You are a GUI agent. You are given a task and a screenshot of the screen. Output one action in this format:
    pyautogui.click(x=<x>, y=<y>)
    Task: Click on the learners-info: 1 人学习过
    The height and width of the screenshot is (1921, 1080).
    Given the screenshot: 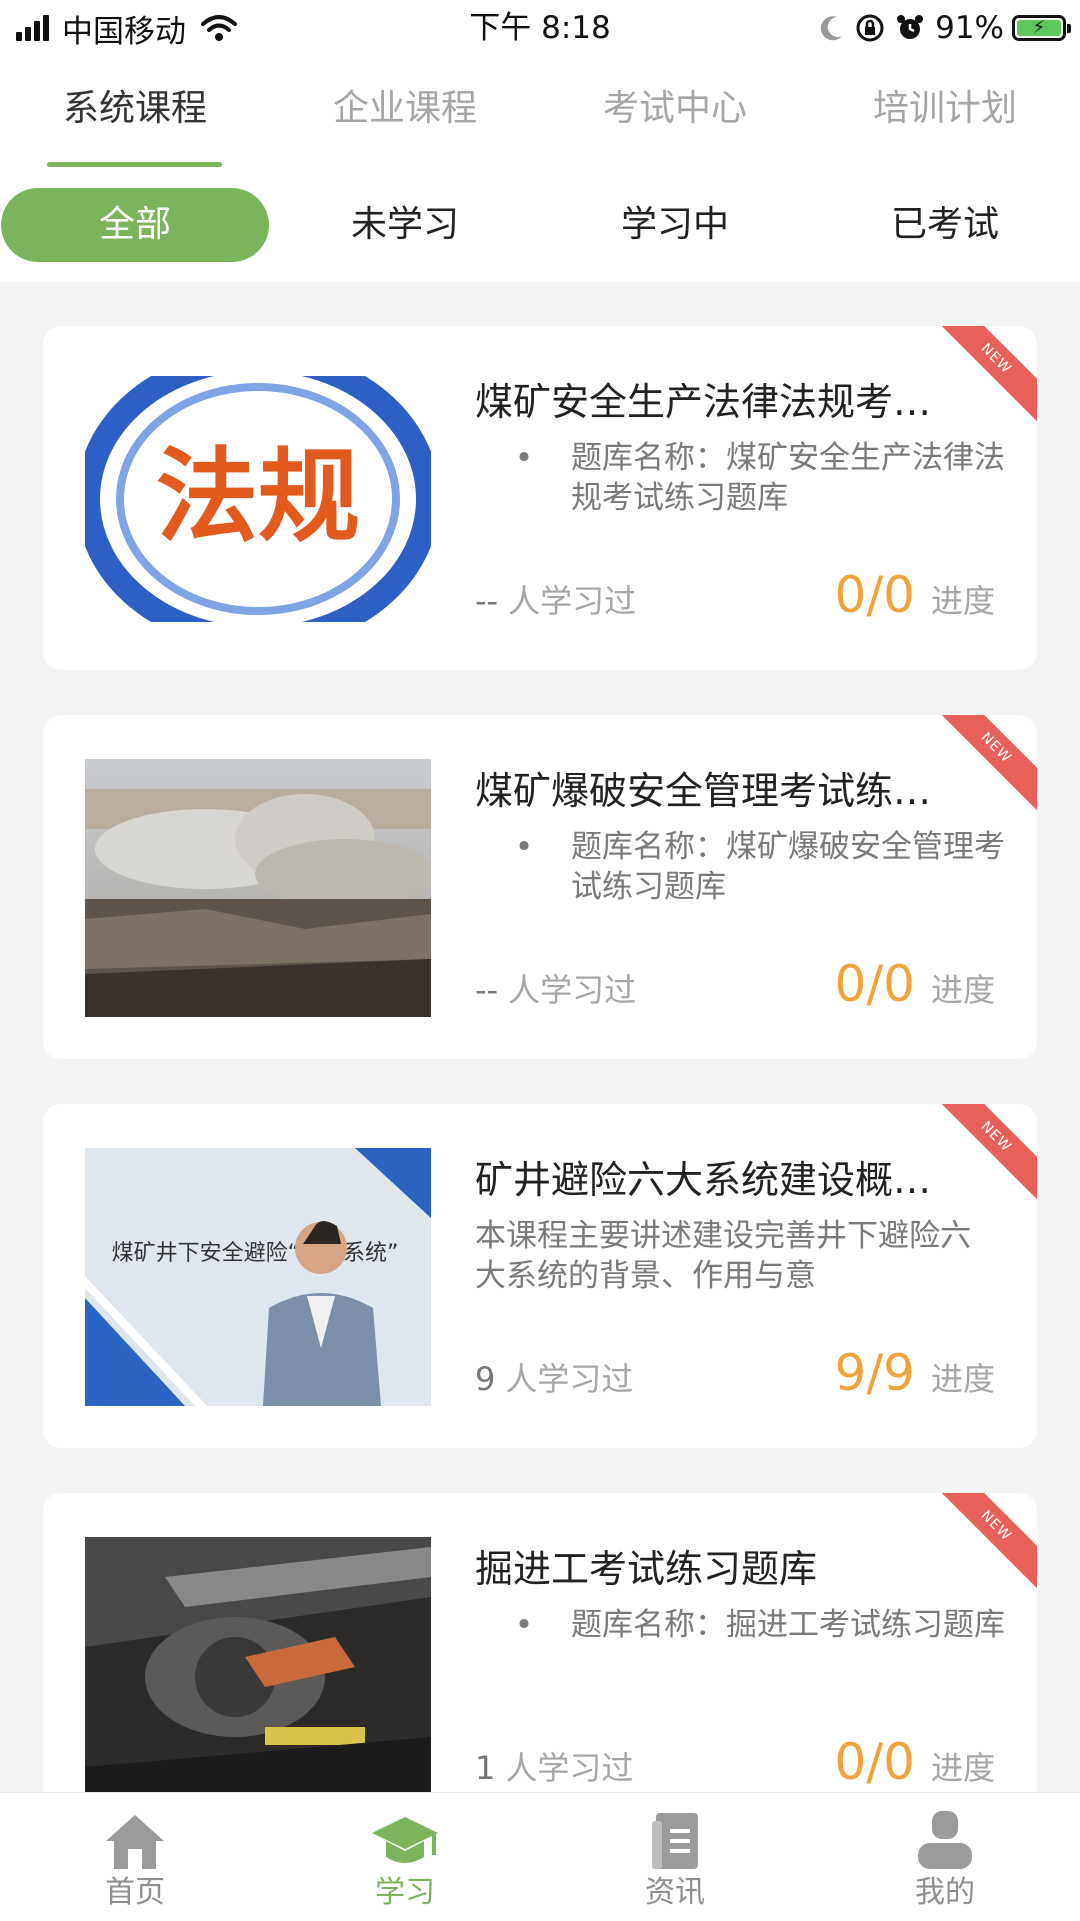 What is the action you would take?
    pyautogui.click(x=554, y=1768)
    